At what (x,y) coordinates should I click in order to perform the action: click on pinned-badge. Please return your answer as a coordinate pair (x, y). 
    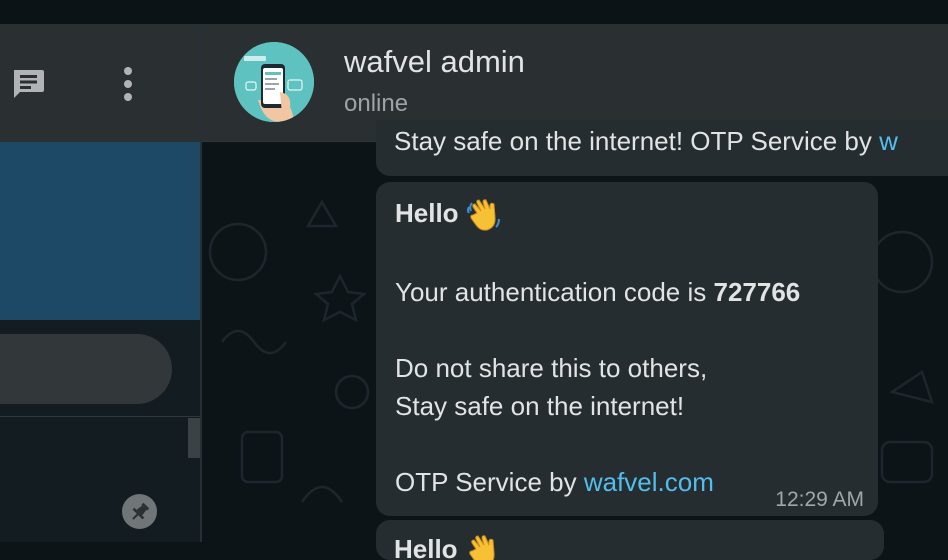
    Looking at the image, I should click on (139, 511).